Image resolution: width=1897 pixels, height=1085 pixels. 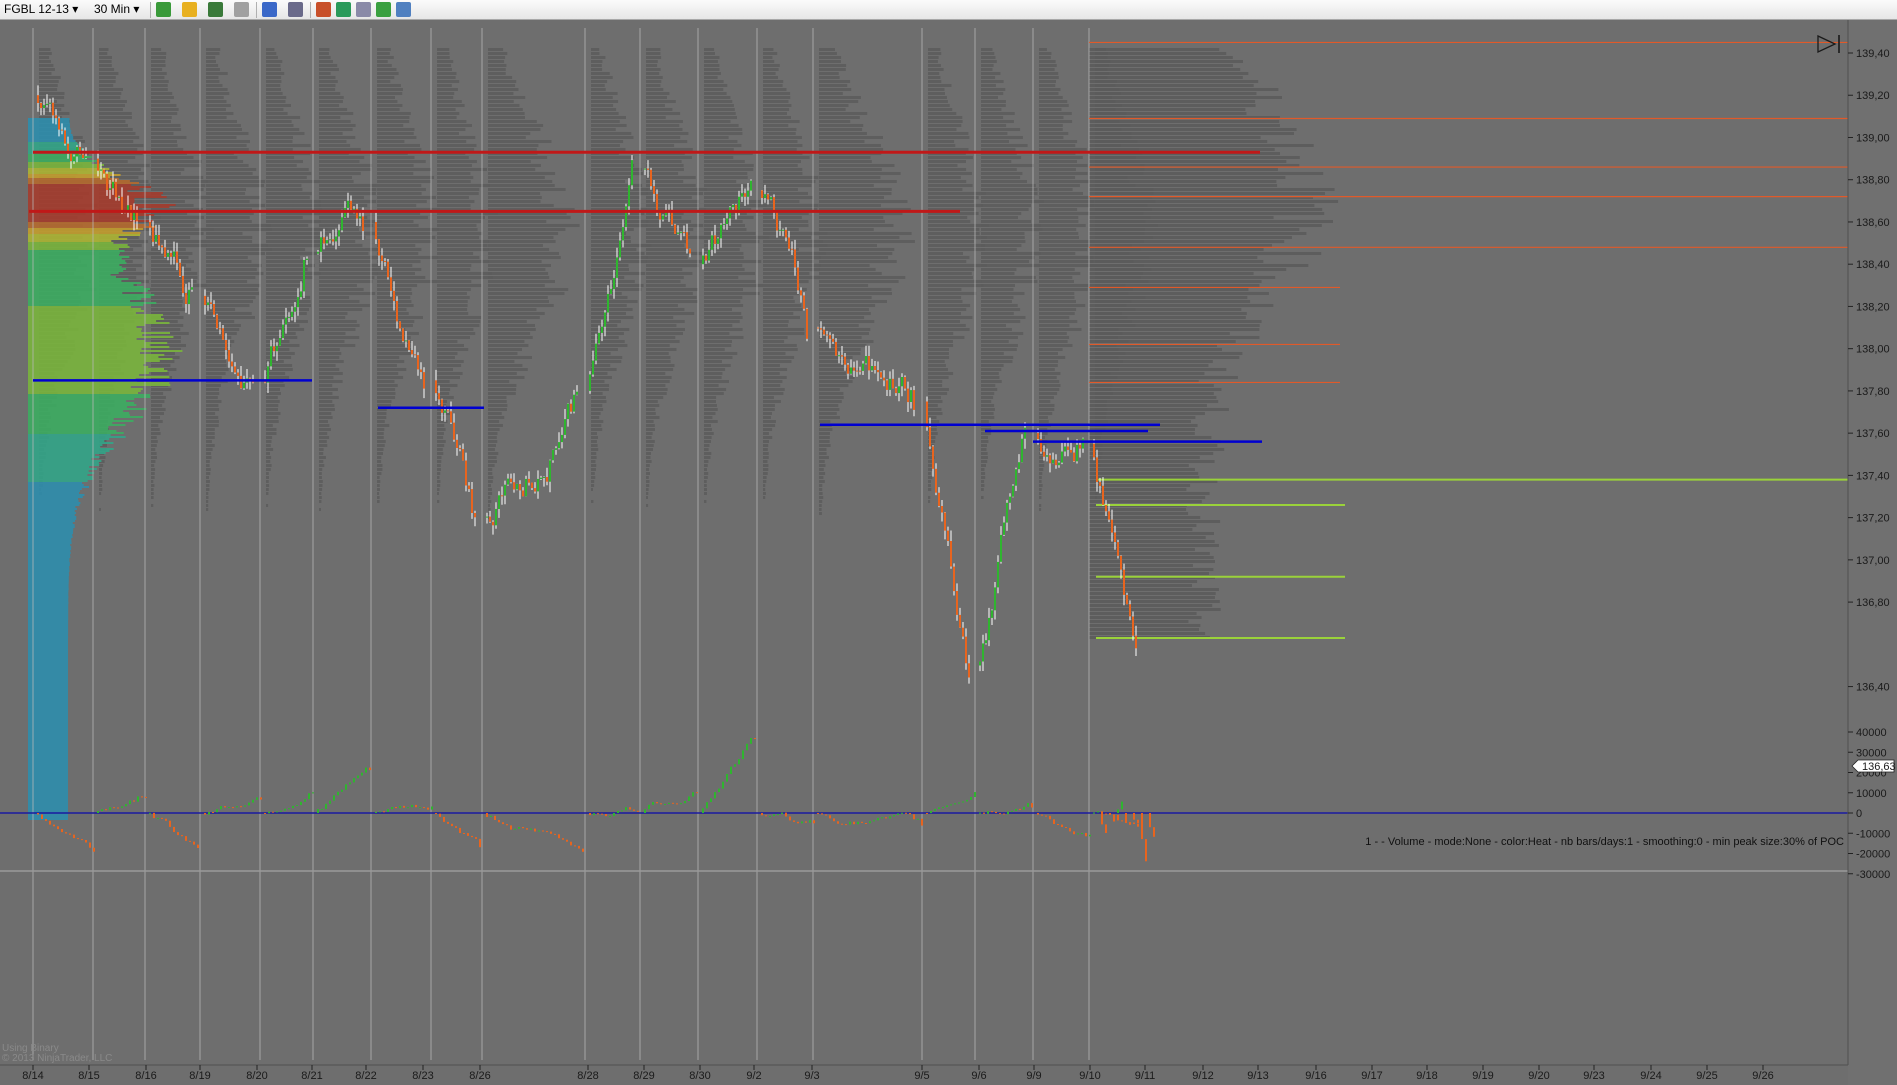 What do you see at coordinates (116, 9) in the screenshot?
I see `interval-selector: 30 Min ▾` at bounding box center [116, 9].